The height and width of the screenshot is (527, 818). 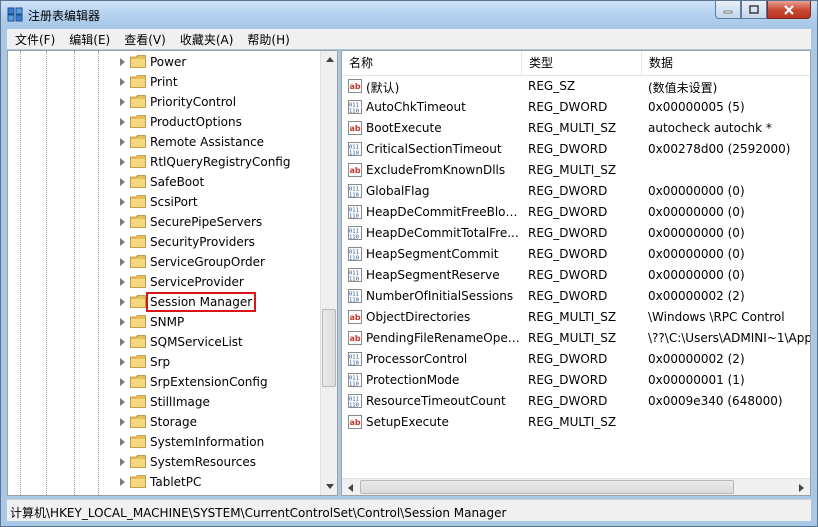 What do you see at coordinates (789, 10) in the screenshot?
I see `close-button` at bounding box center [789, 10].